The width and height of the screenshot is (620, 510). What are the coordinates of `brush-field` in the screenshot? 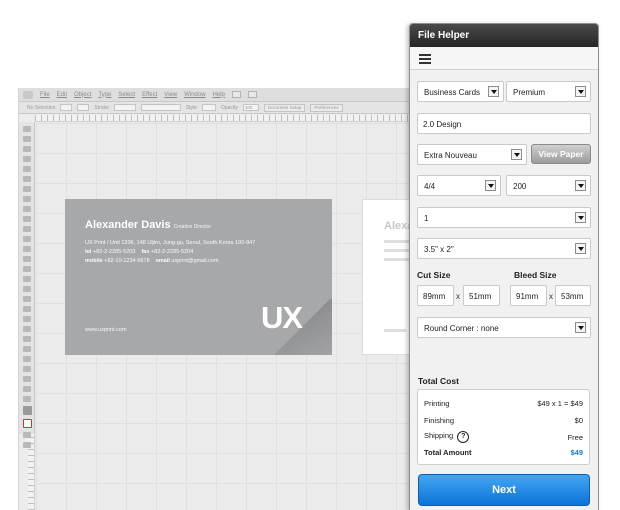 It's located at (160, 107).